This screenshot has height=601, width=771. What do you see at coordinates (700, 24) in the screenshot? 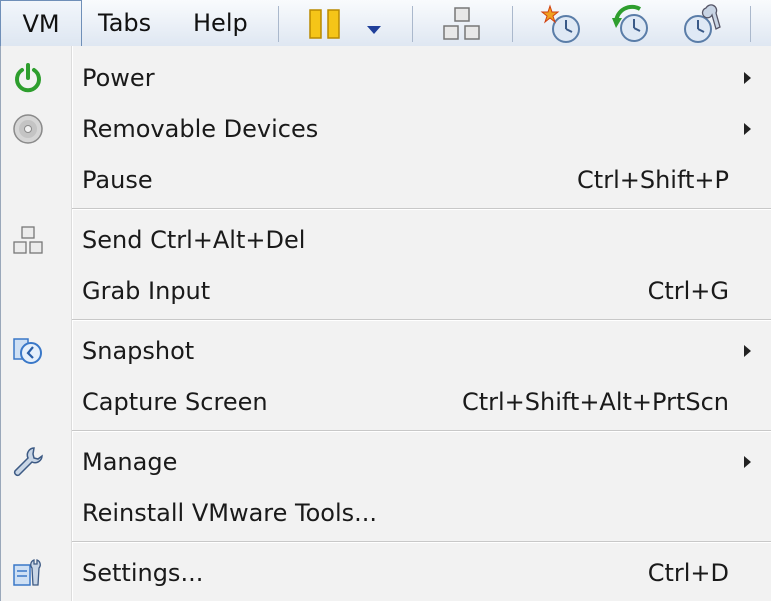
I see `snapshot-manager-icon` at bounding box center [700, 24].